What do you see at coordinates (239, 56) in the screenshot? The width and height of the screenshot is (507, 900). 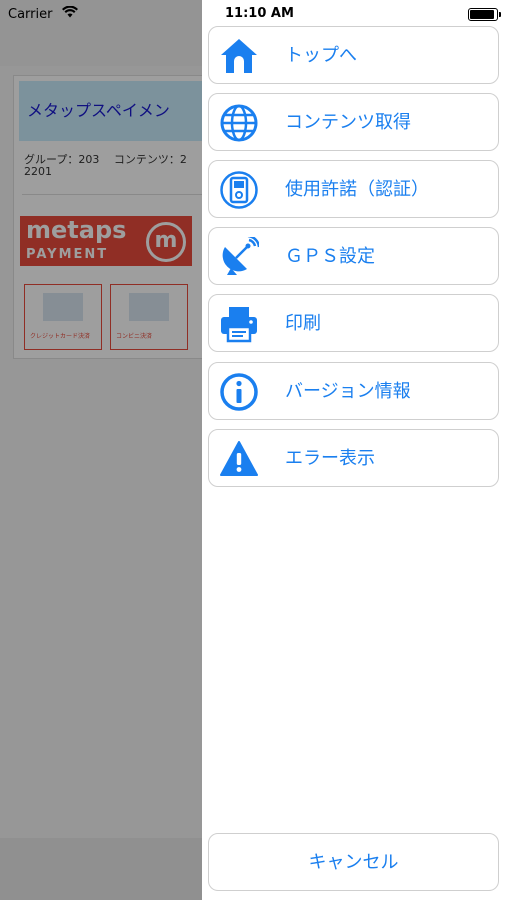 I see `home-icon` at bounding box center [239, 56].